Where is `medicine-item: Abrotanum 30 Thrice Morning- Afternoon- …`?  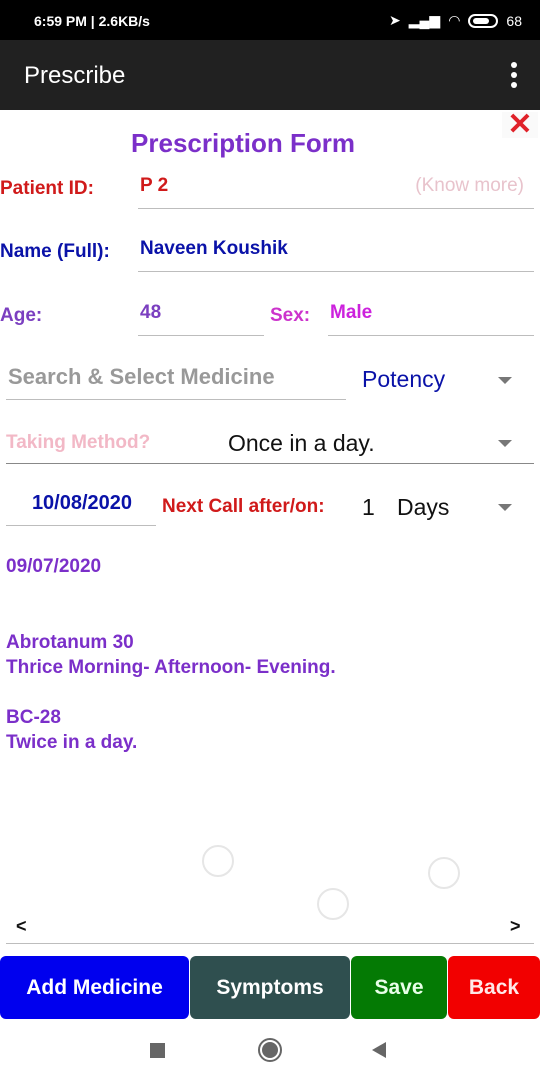
medicine-item: Abrotanum 30 Thrice Morning- Afternoon- … is located at coordinates (171, 655).